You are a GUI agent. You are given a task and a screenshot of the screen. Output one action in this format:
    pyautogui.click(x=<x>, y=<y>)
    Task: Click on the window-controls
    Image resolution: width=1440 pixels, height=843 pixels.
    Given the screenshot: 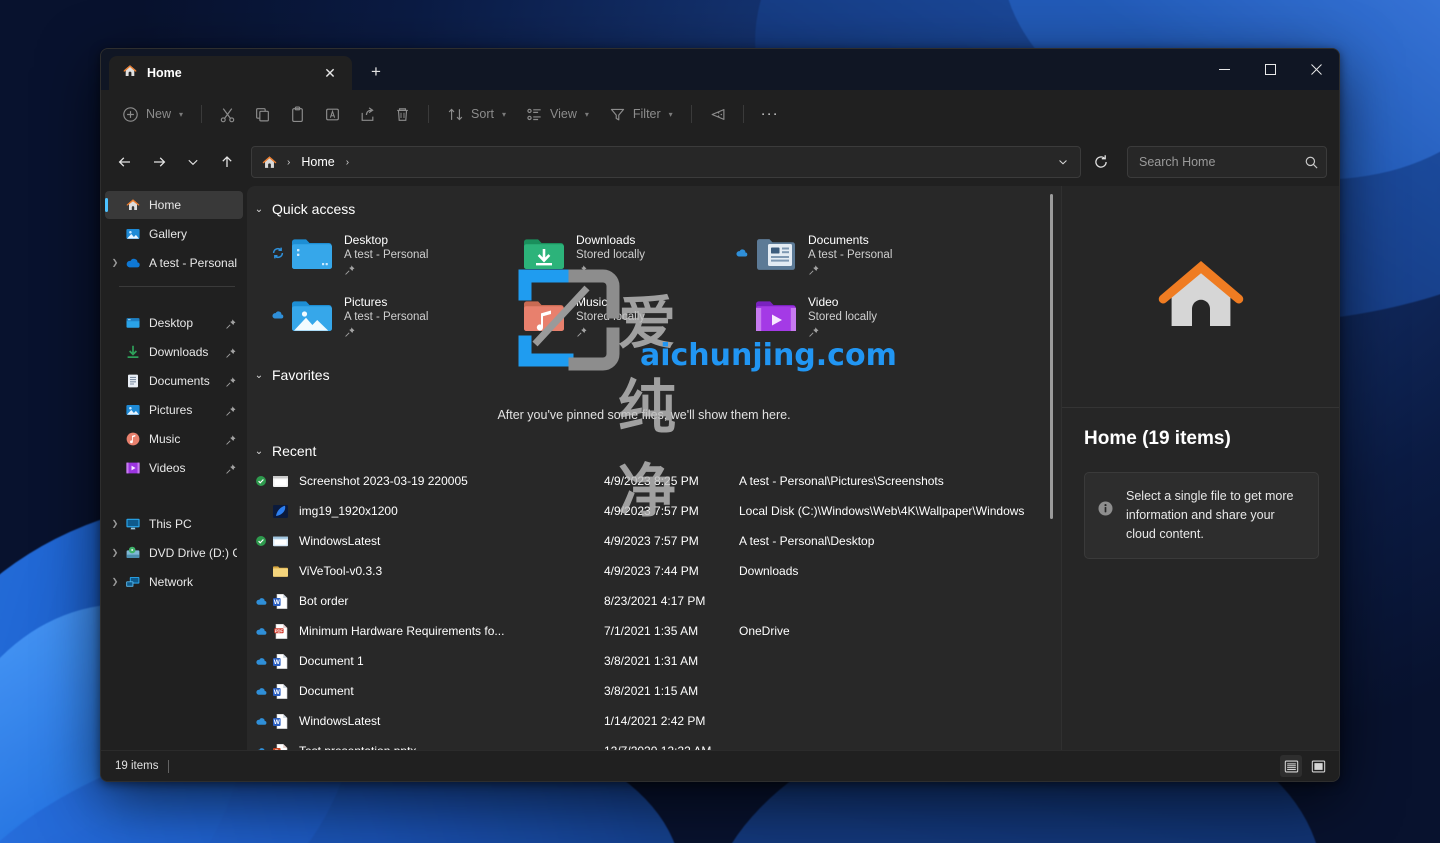 What is the action you would take?
    pyautogui.click(x=1270, y=69)
    